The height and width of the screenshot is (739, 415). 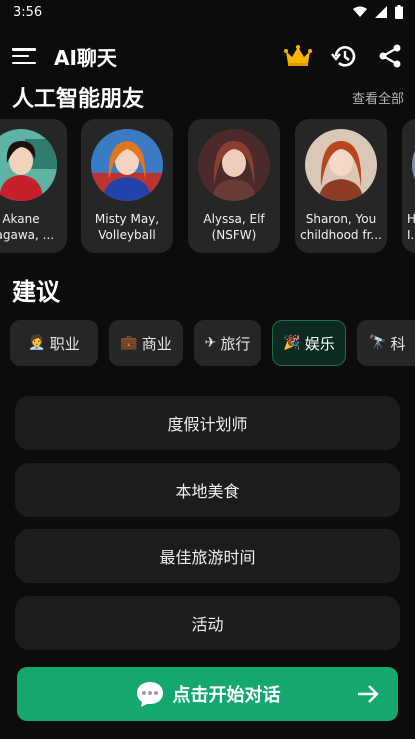 I want to click on start-chat-label: 点击开始对话, so click(x=226, y=695).